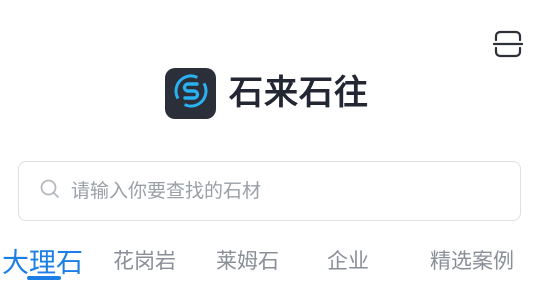 The width and height of the screenshot is (540, 302). I want to click on scan-button, so click(508, 46).